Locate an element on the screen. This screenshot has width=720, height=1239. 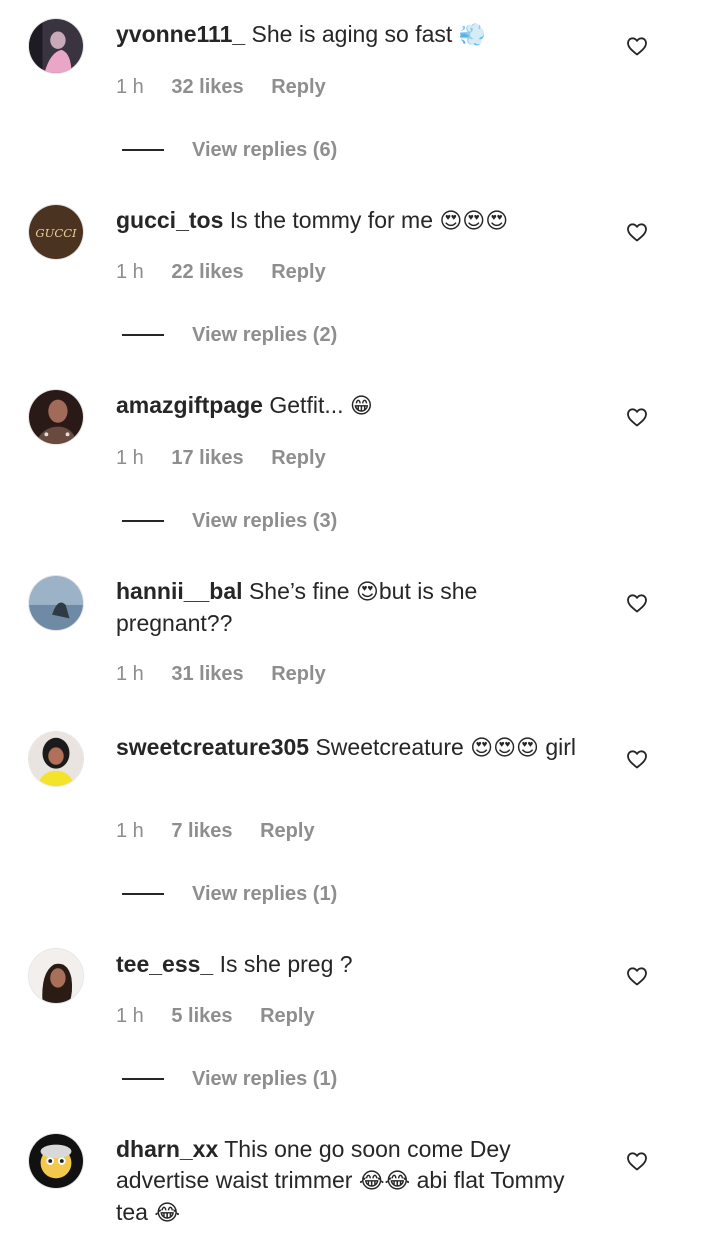
likes-count: 32 likes is located at coordinates (207, 87).